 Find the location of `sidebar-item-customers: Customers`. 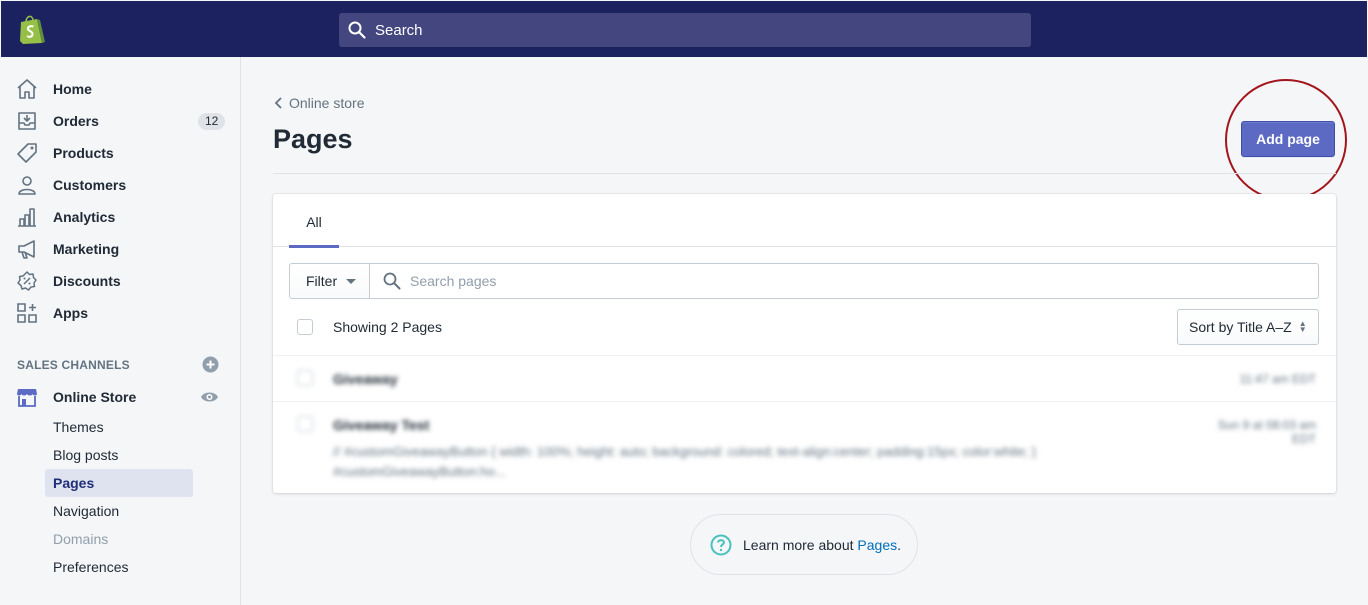

sidebar-item-customers: Customers is located at coordinates (120, 185).